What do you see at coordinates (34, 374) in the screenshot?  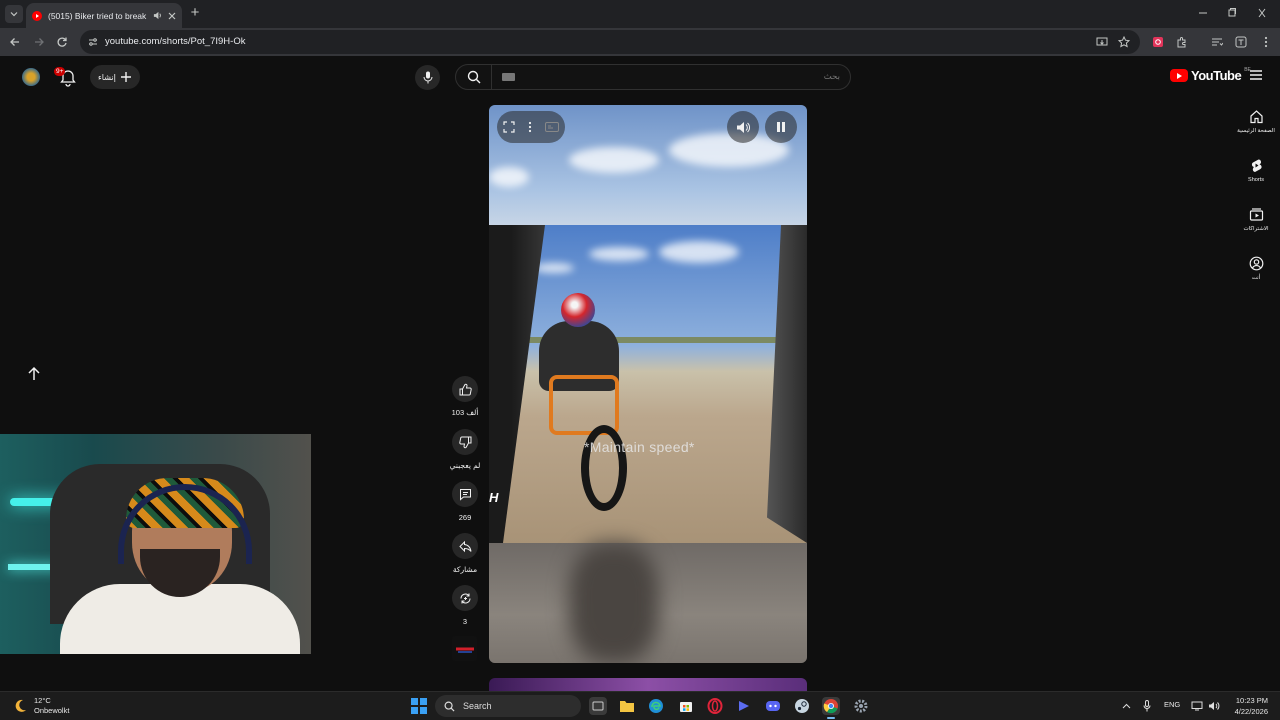 I see `arrow-up-icon` at bounding box center [34, 374].